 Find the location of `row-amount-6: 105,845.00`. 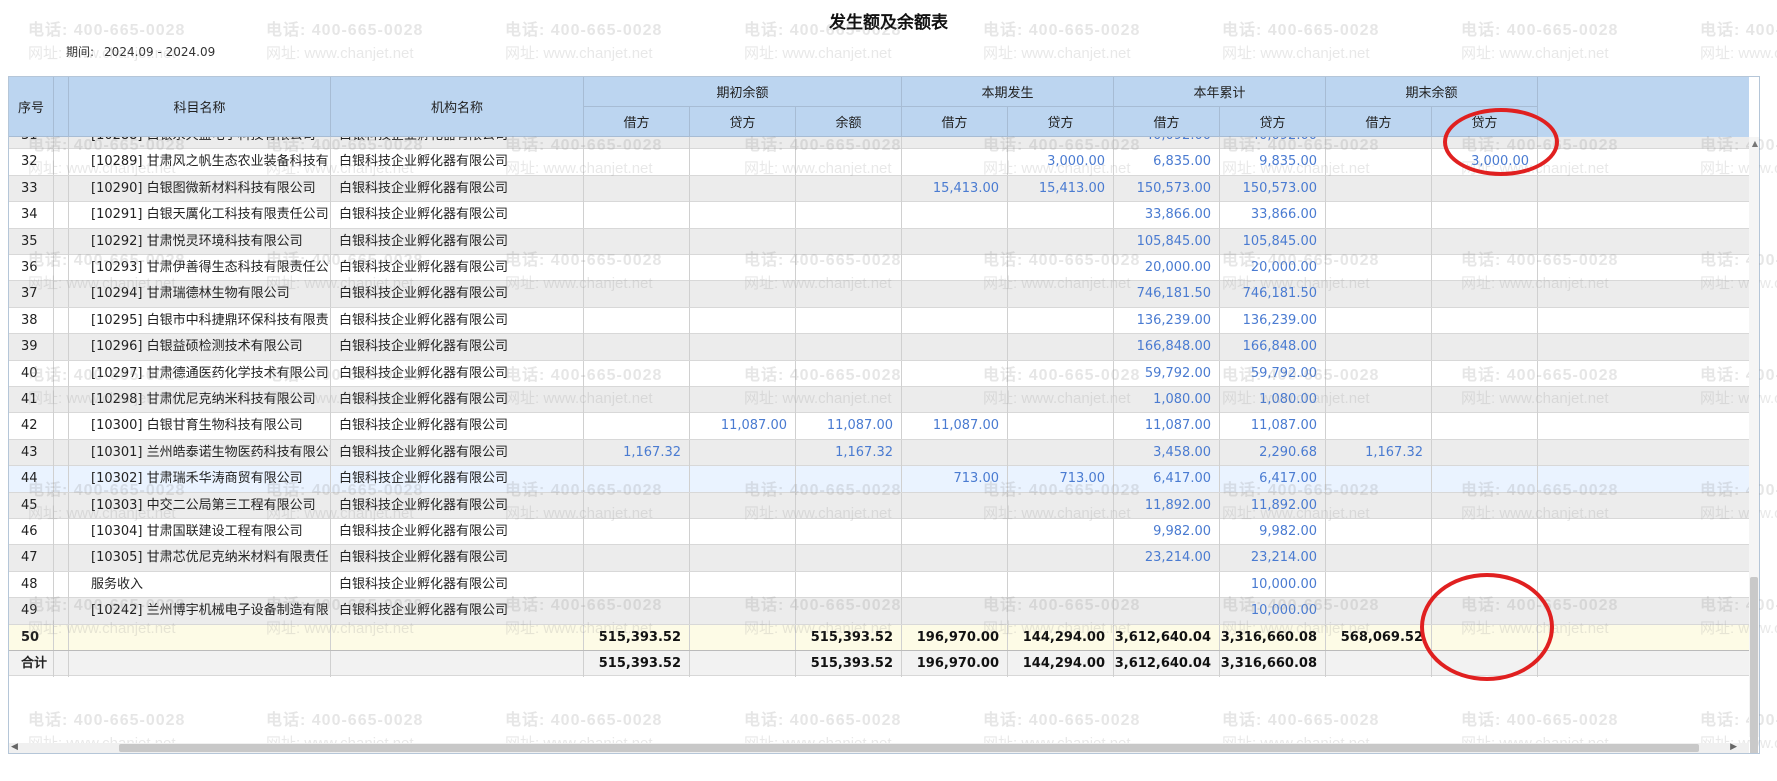

row-amount-6: 105,845.00 is located at coordinates (1273, 241).